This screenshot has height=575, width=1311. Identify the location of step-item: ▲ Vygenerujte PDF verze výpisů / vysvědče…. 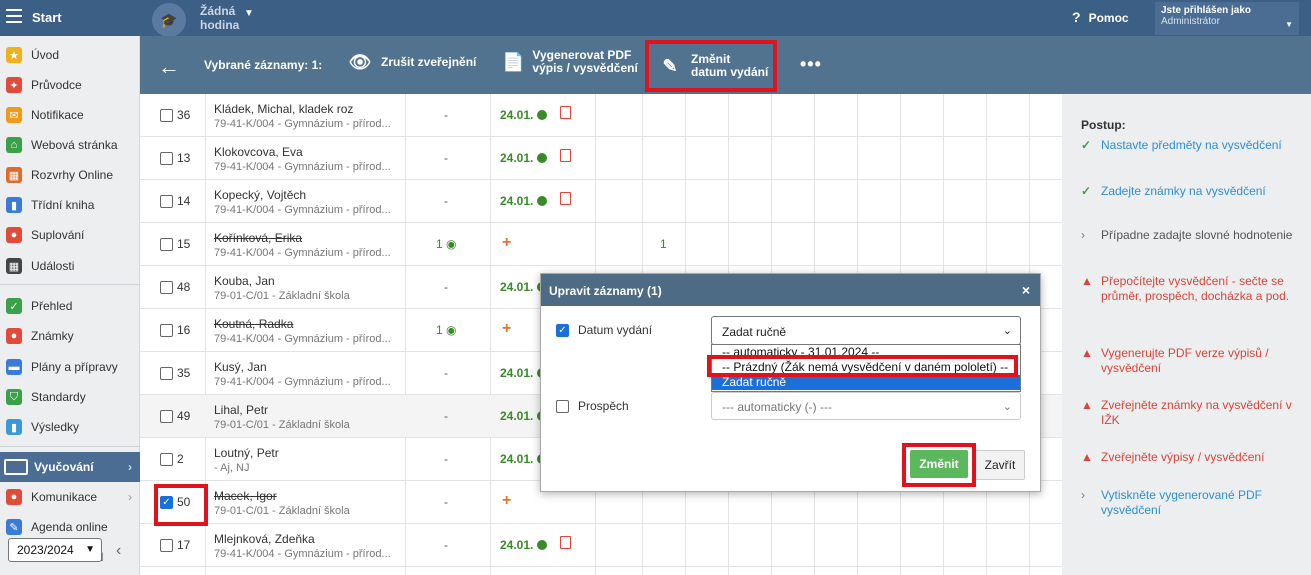
(1191, 361).